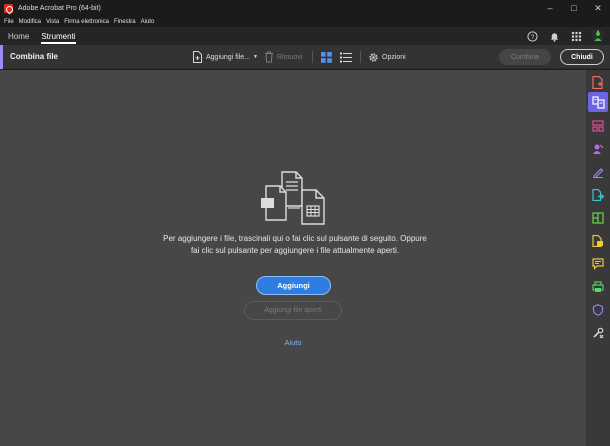 The height and width of the screenshot is (446, 610). Describe the element at coordinates (373, 57) in the screenshot. I see `gear-icon` at that location.